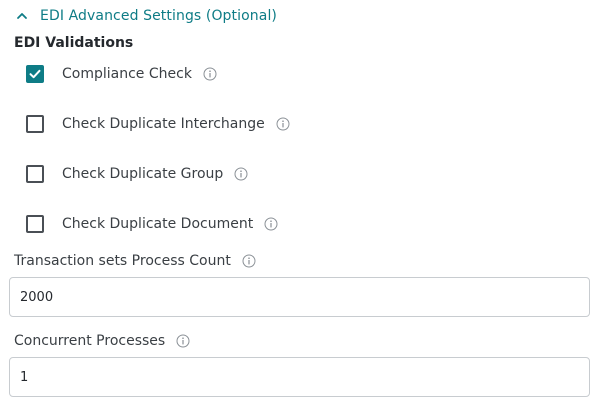 The image size is (600, 405). I want to click on check-duplicate-interchange-row: Check Duplicate Interchange, so click(158, 124).